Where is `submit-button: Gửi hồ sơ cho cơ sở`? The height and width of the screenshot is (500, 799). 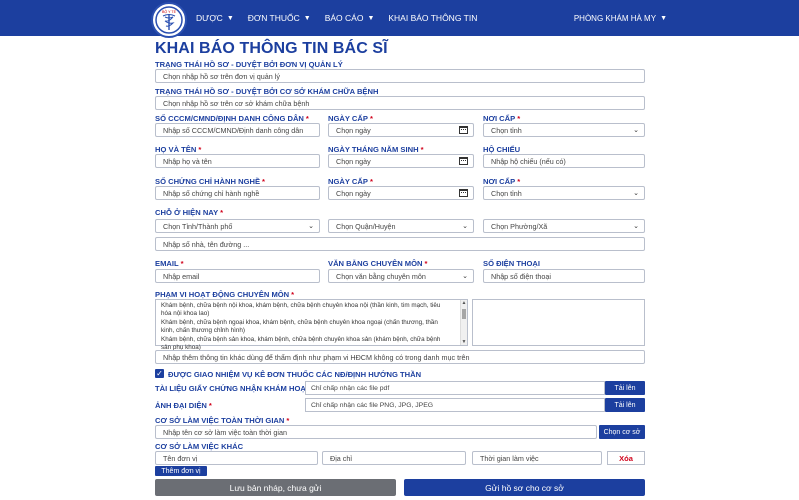 submit-button: Gửi hồ sơ cho cơ sở is located at coordinates (524, 487).